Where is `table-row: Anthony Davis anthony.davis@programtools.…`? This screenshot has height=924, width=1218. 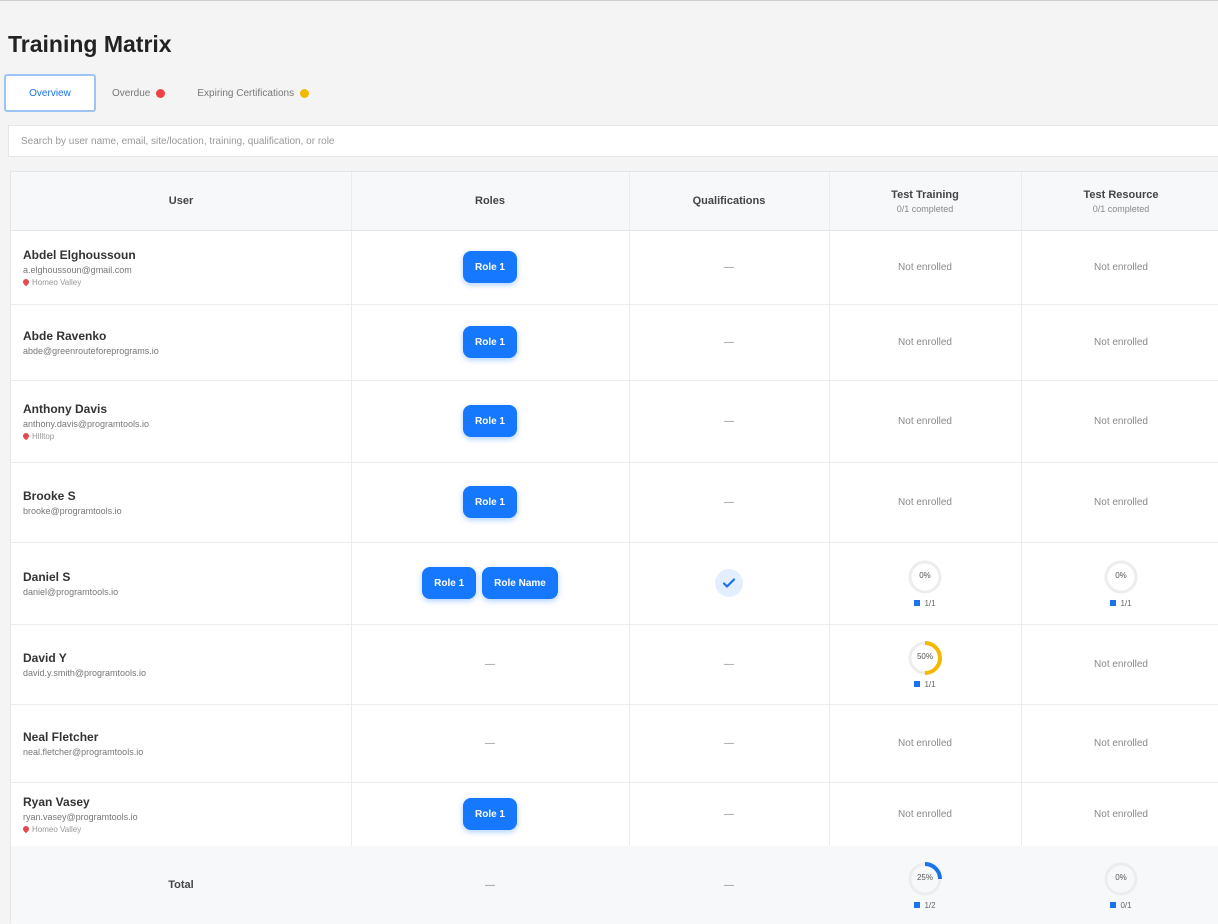
table-row: Anthony Davis anthony.davis@programtools.… is located at coordinates (614, 421).